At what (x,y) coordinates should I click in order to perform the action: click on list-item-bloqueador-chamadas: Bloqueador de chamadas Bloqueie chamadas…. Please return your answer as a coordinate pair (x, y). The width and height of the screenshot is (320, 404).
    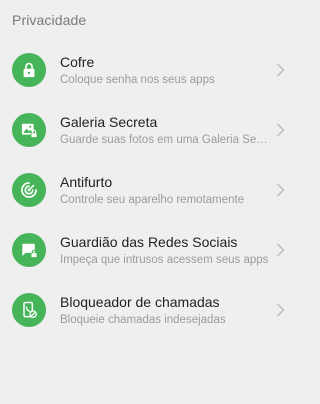
    Looking at the image, I should click on (150, 310).